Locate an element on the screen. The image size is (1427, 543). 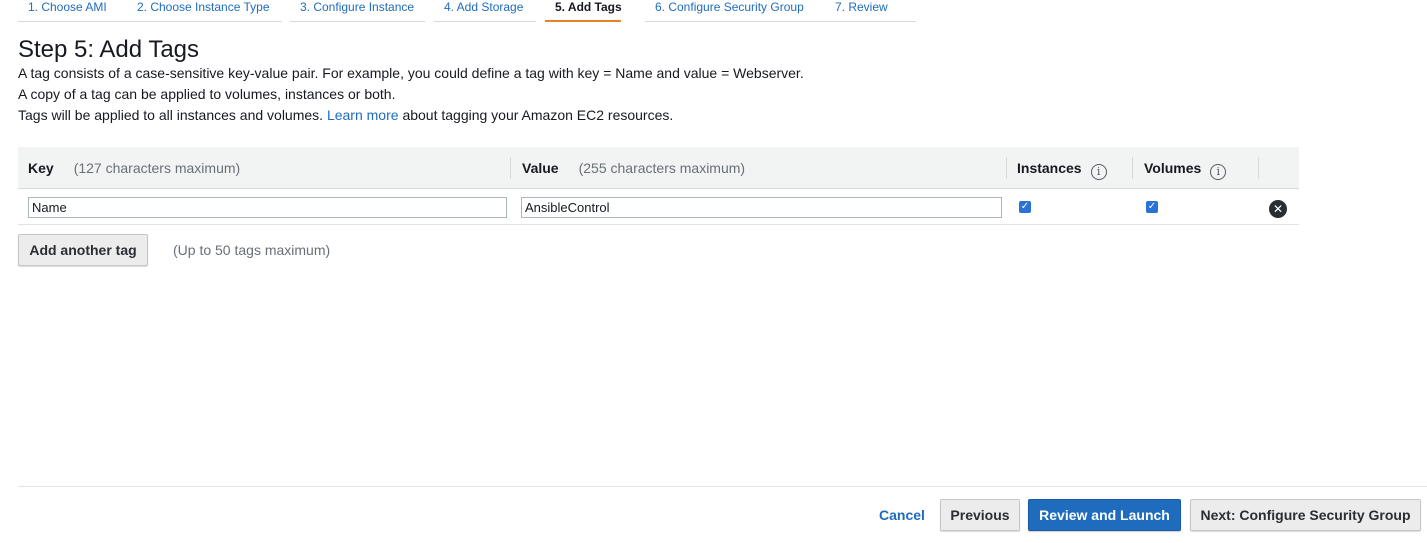
tab-choose-instance-type: 2. Choose Instance Type is located at coordinates (204, 11).